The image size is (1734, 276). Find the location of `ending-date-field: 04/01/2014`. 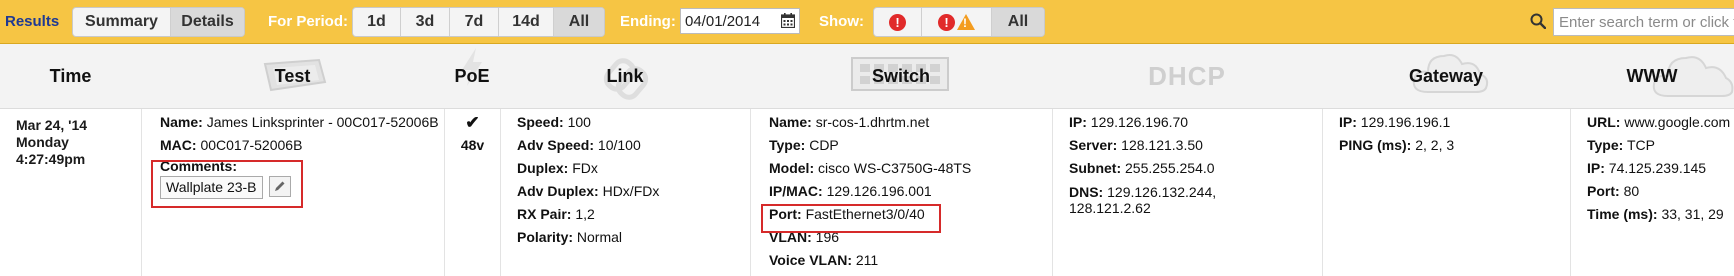

ending-date-field: 04/01/2014 is located at coordinates (740, 21).